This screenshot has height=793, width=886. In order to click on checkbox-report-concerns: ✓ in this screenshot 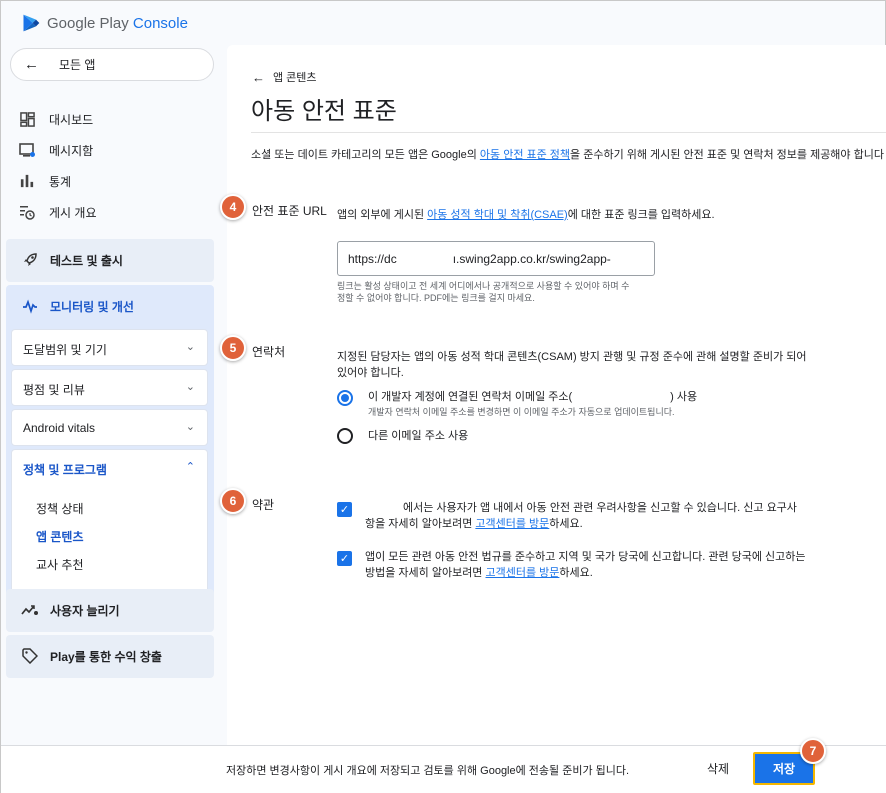, I will do `click(344, 509)`.